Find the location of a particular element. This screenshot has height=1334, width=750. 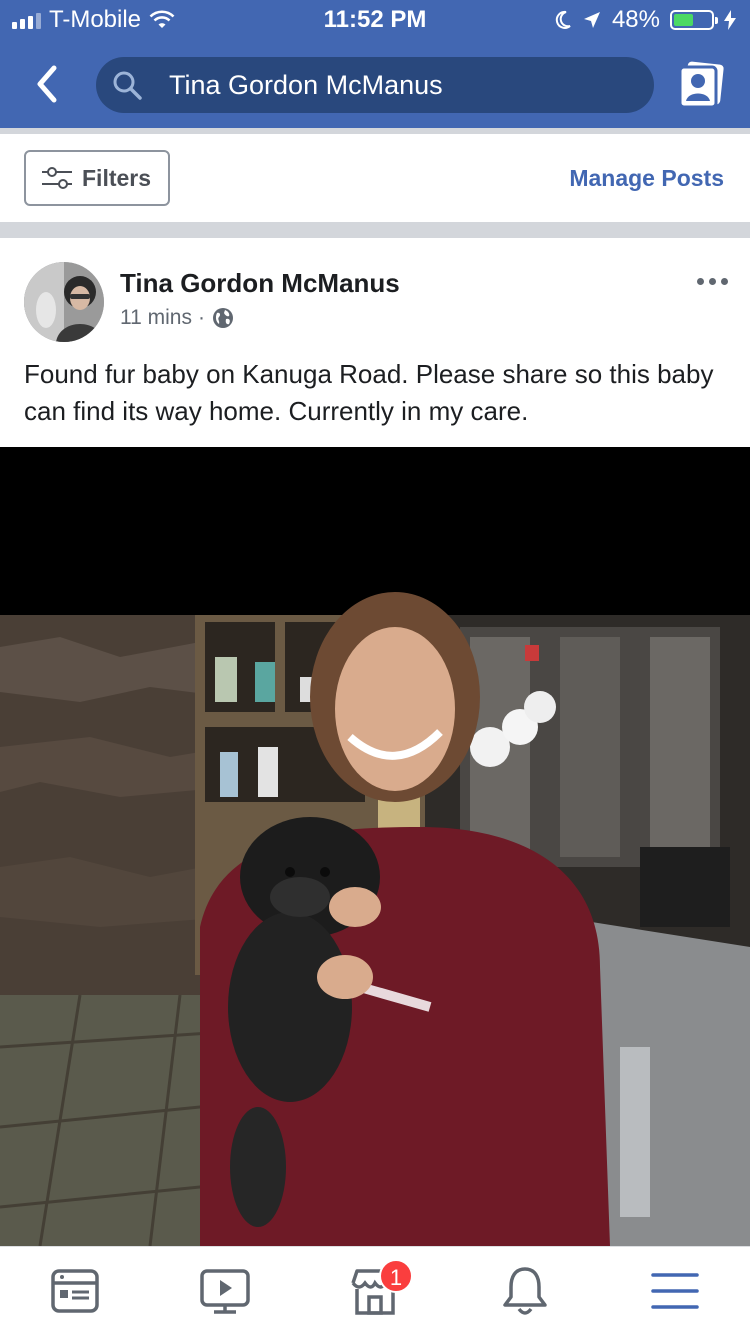

bottom-nav: 1 is located at coordinates (375, 1290).